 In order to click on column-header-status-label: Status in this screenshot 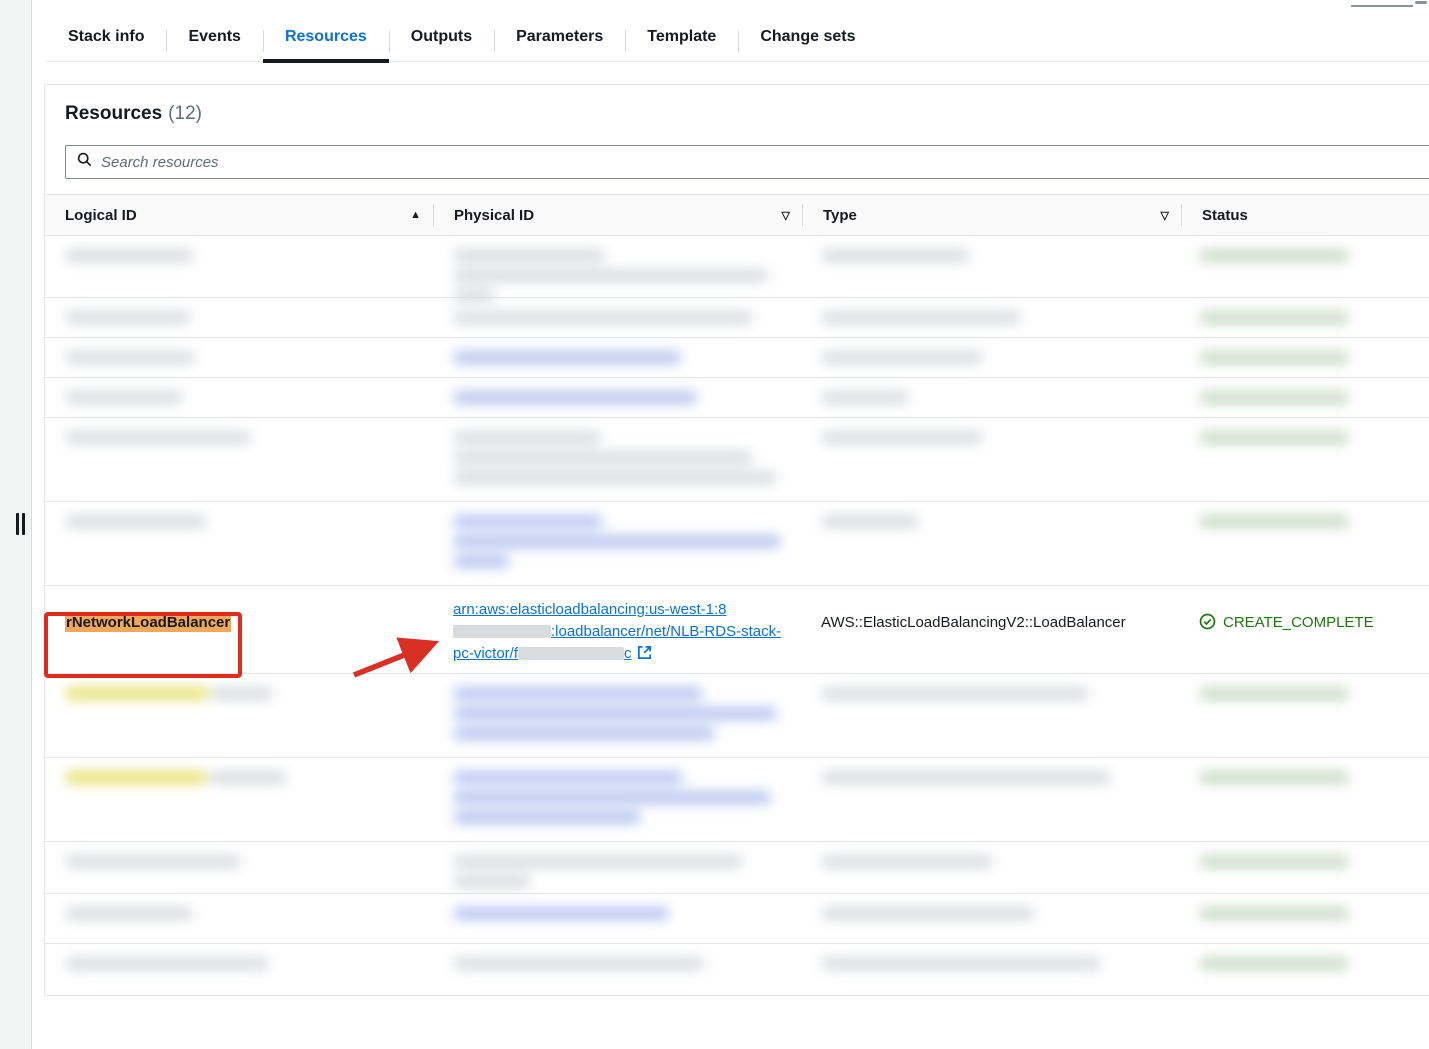, I will do `click(1225, 215)`.